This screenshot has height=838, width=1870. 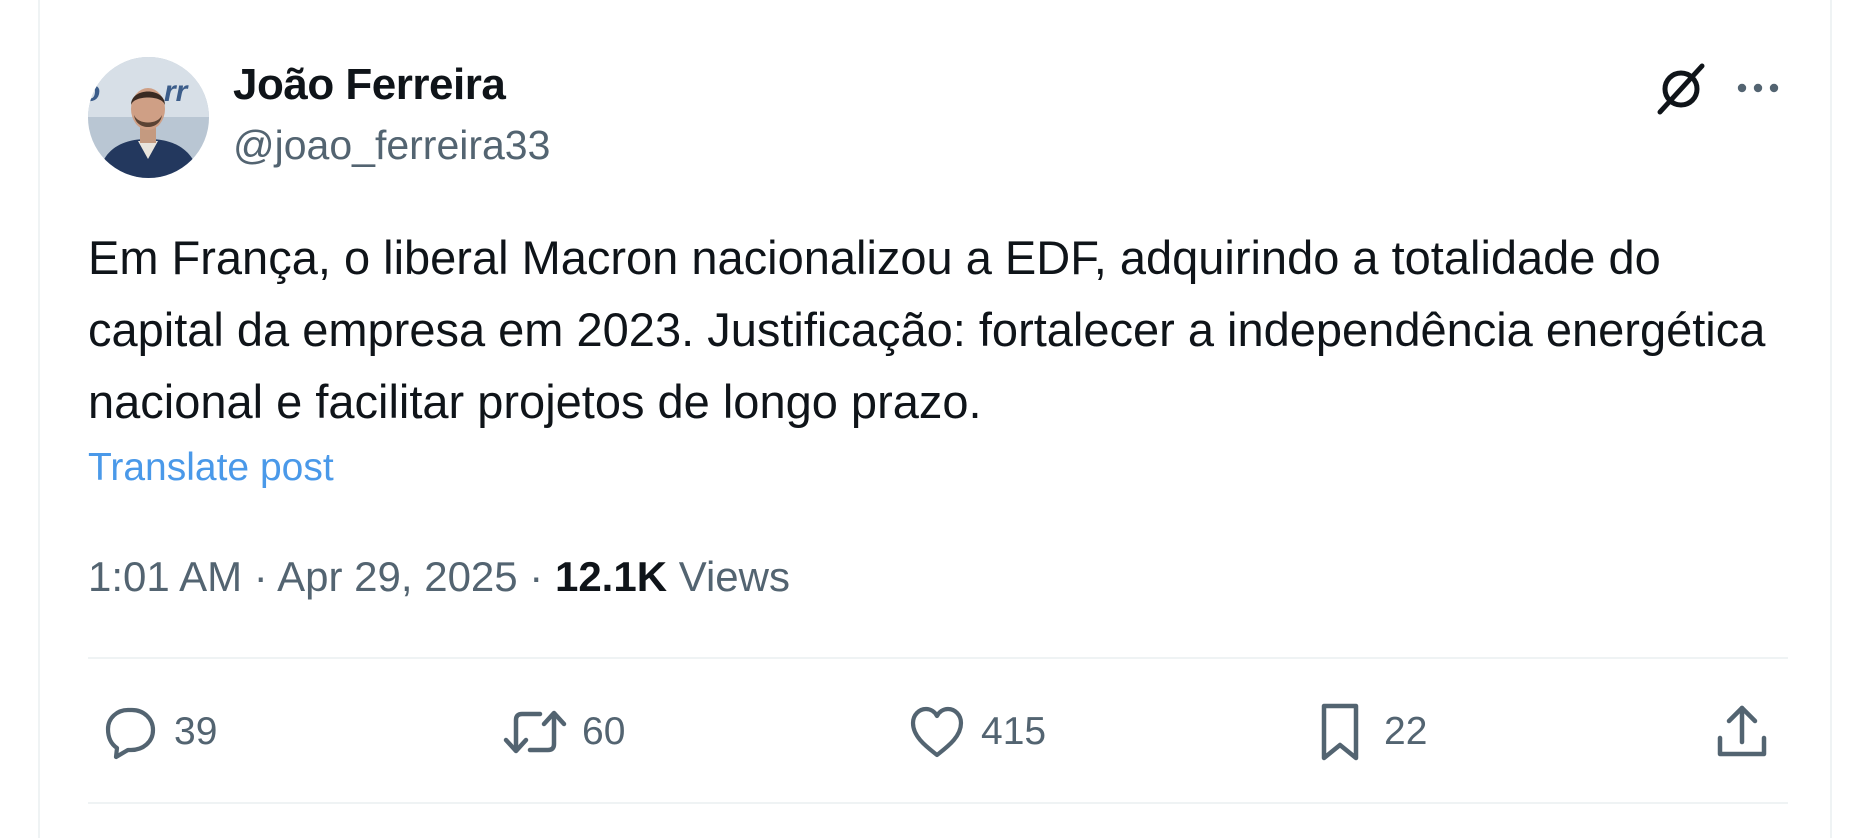 What do you see at coordinates (177, 91) in the screenshot?
I see `svg-text: rr` at bounding box center [177, 91].